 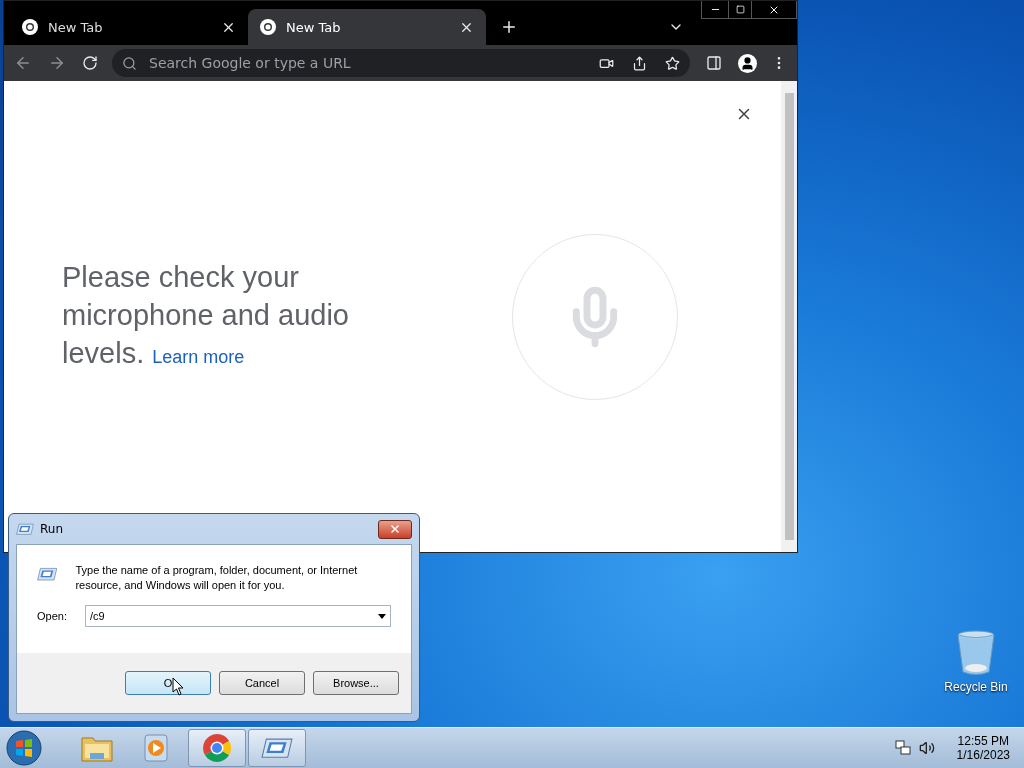 I want to click on dropdown-arrow-icon, so click(x=382, y=616).